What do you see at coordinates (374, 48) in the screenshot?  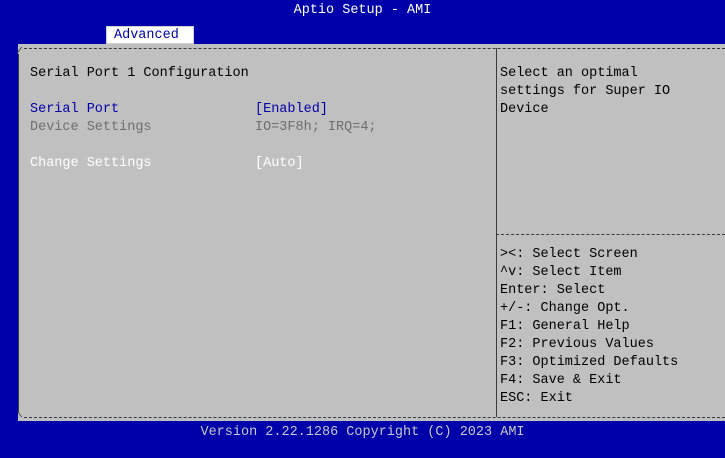 I see `top-border` at bounding box center [374, 48].